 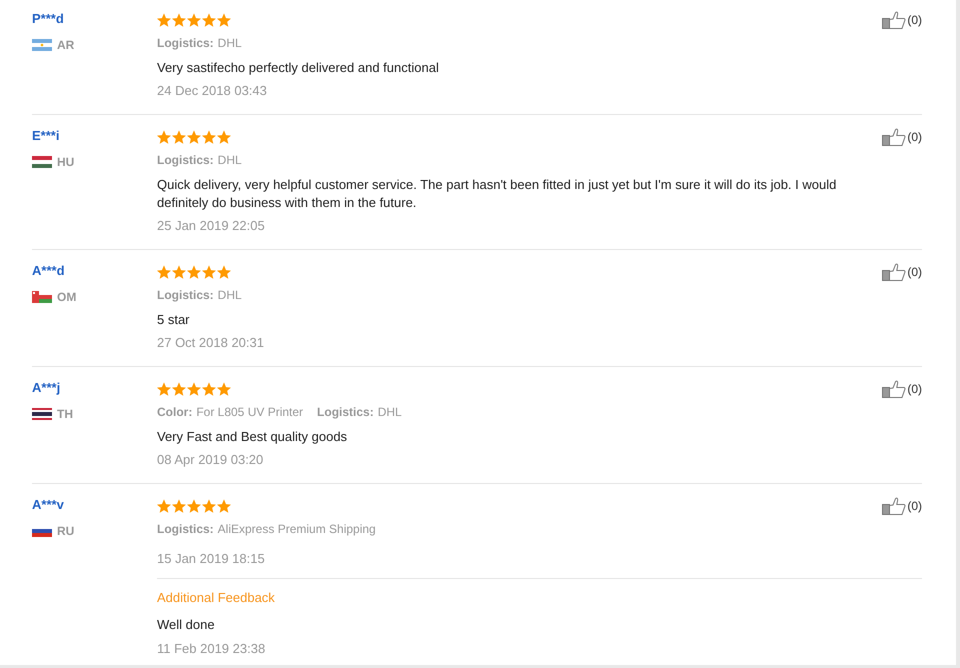 What do you see at coordinates (65, 162) in the screenshot?
I see `country-code: HU` at bounding box center [65, 162].